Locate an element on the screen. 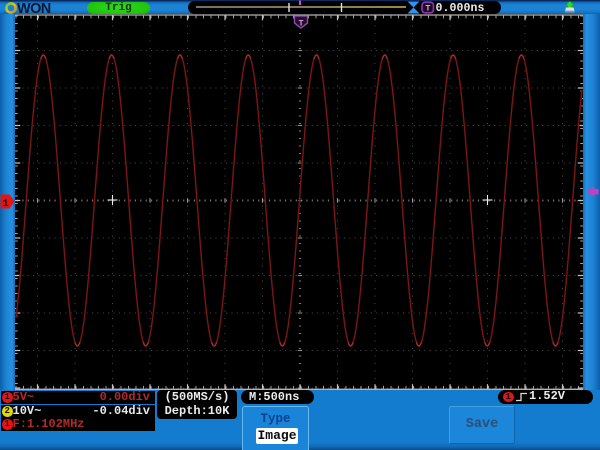 This screenshot has height=450, width=600. svg-text: 1 is located at coordinates (5, 204).